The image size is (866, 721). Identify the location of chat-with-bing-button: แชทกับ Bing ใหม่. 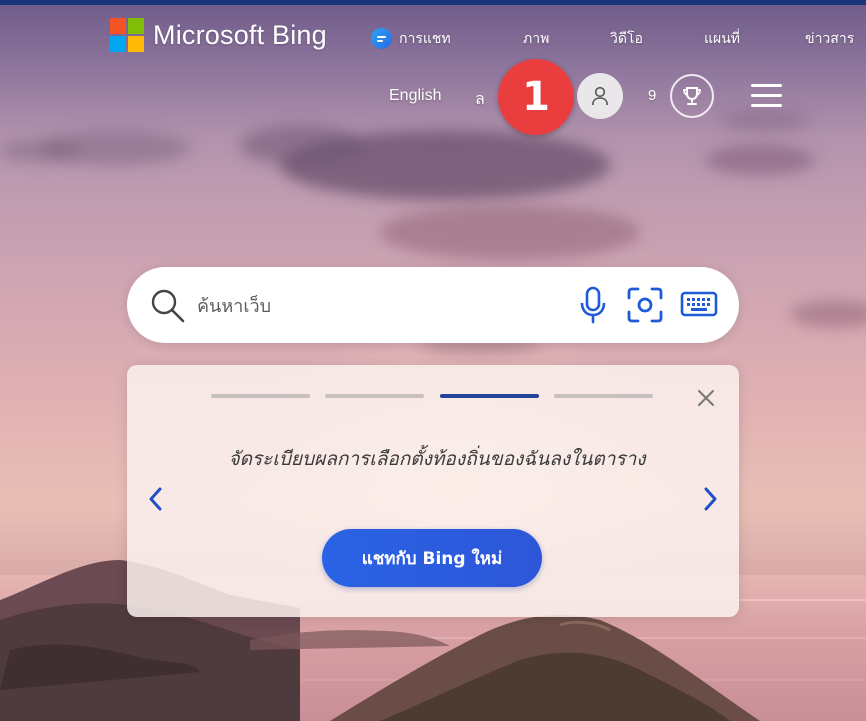
(432, 558).